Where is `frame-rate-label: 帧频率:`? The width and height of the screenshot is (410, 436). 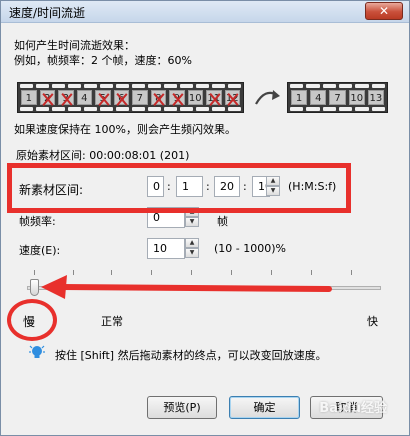
frame-rate-label: 帧频率: is located at coordinates (37, 221).